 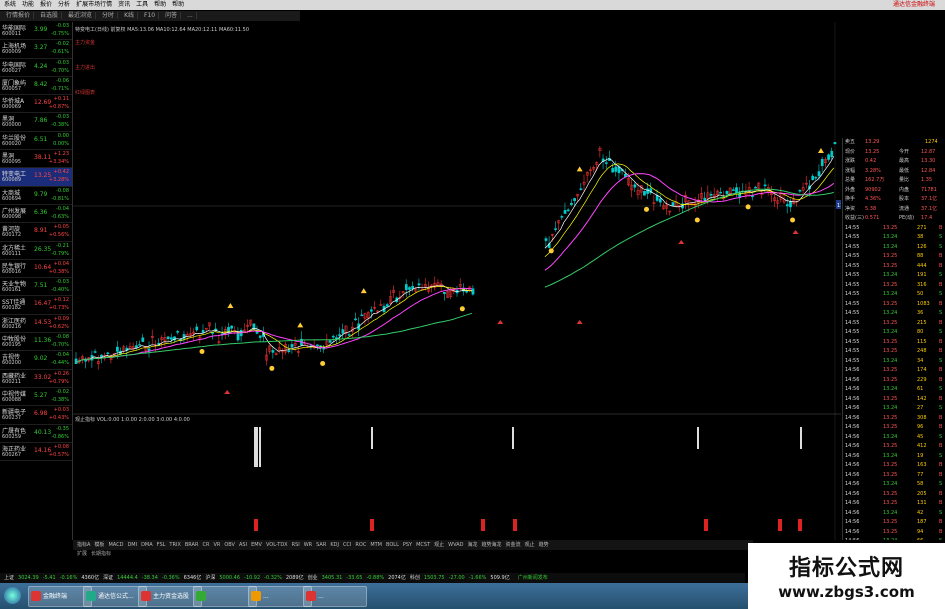 What do you see at coordinates (28, 4) in the screenshot?
I see `menu-item-1: 功能` at bounding box center [28, 4].